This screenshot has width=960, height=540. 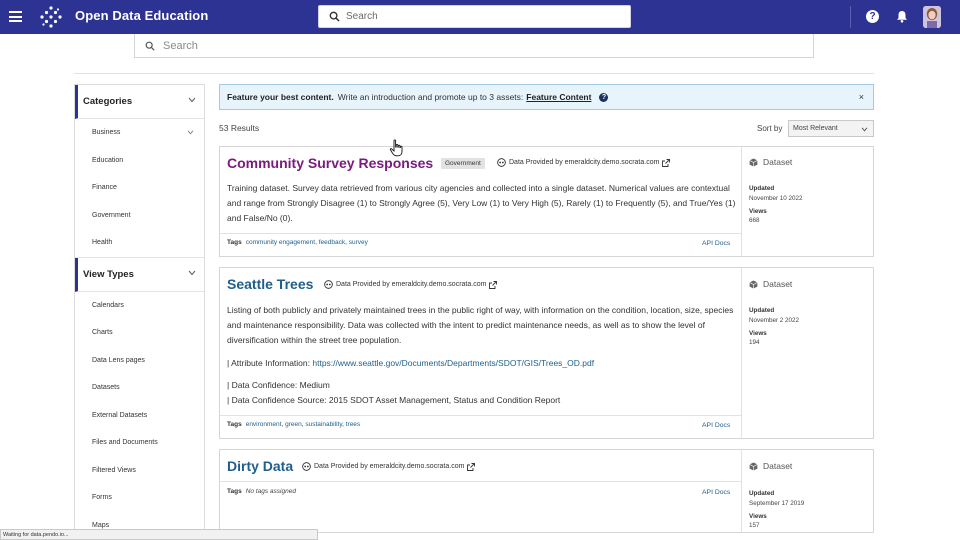 What do you see at coordinates (139, 243) in the screenshot?
I see `facet-item-health: Health` at bounding box center [139, 243].